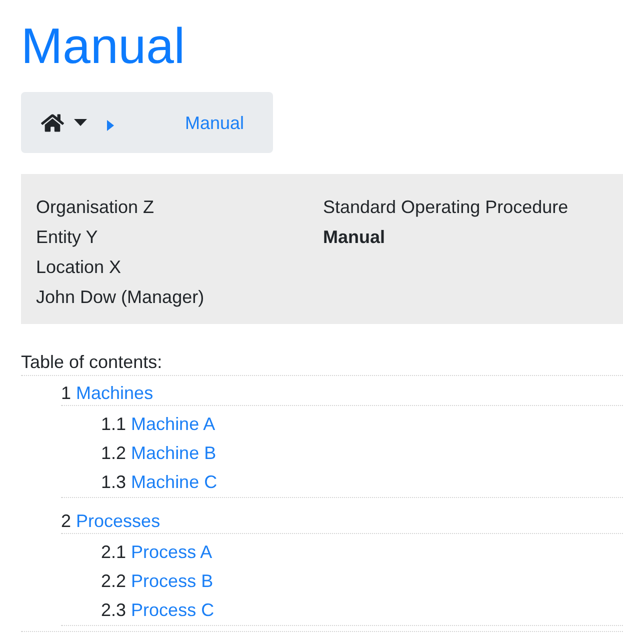  I want to click on home-icon, so click(52, 122).